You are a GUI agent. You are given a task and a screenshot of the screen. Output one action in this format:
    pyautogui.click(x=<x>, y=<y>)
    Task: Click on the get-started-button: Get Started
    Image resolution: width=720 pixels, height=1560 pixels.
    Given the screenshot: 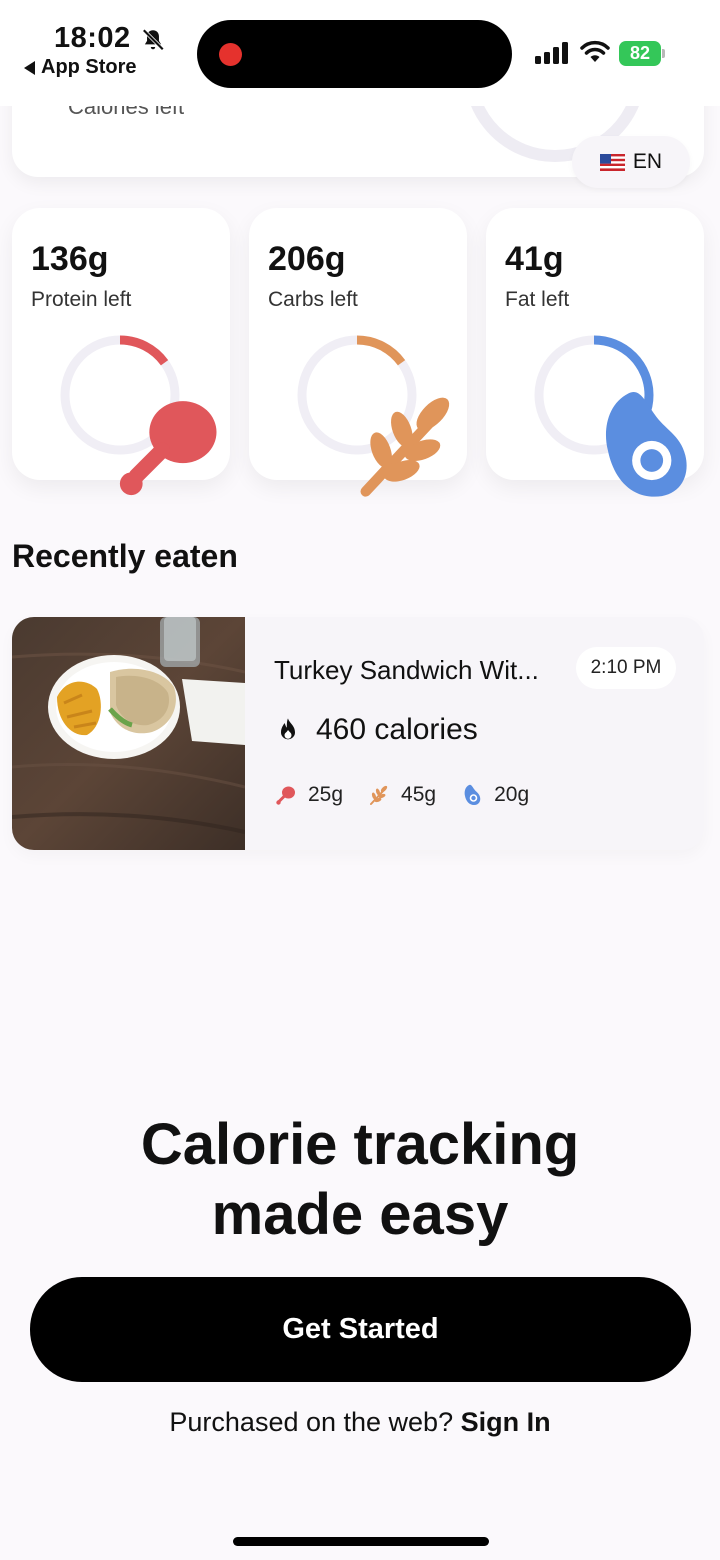 What is the action you would take?
    pyautogui.click(x=360, y=1329)
    